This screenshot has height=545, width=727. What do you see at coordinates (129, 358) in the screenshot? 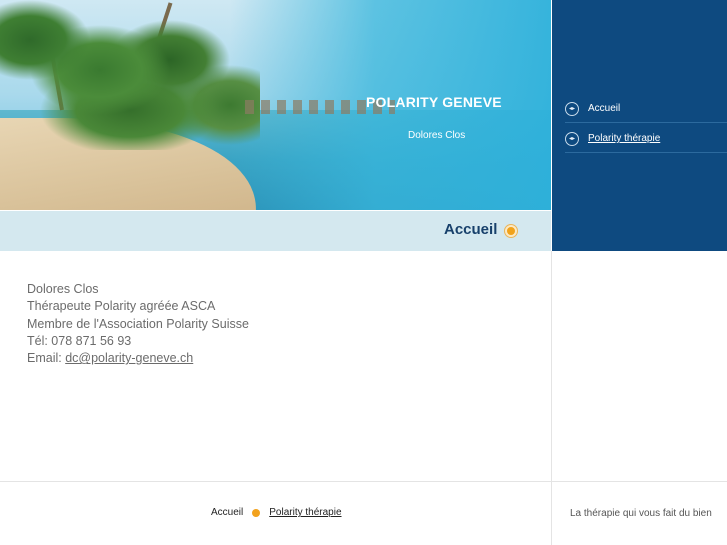
I see `email-link: dc@polarity-geneve.ch` at bounding box center [129, 358].